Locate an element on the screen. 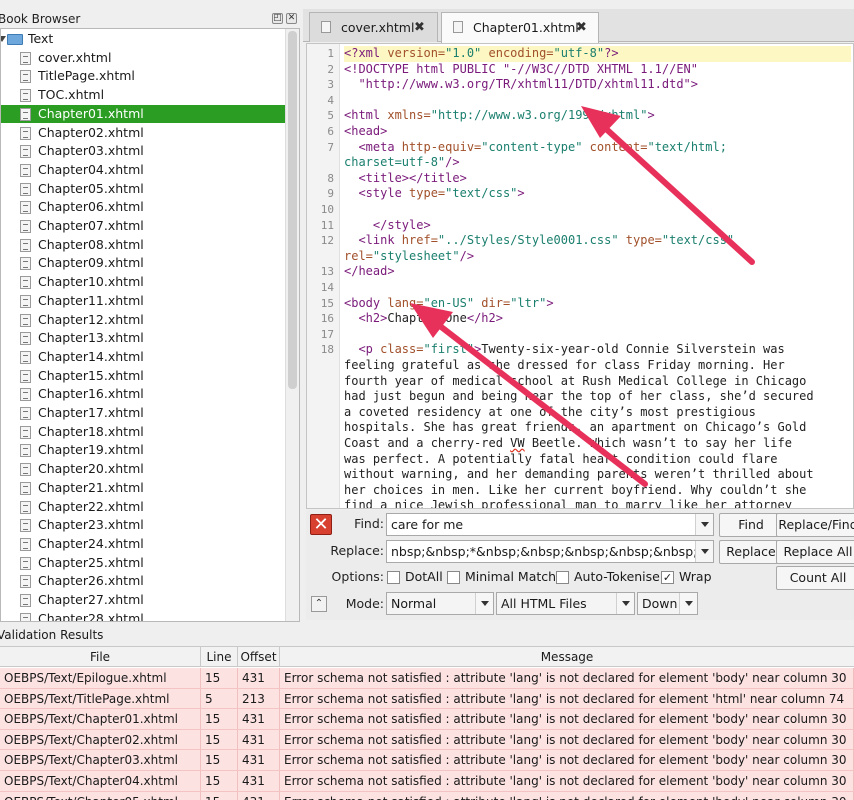 Image resolution: width=854 pixels, height=800 pixels. tree-file-item: Chapter06.xhtml is located at coordinates (143, 207).